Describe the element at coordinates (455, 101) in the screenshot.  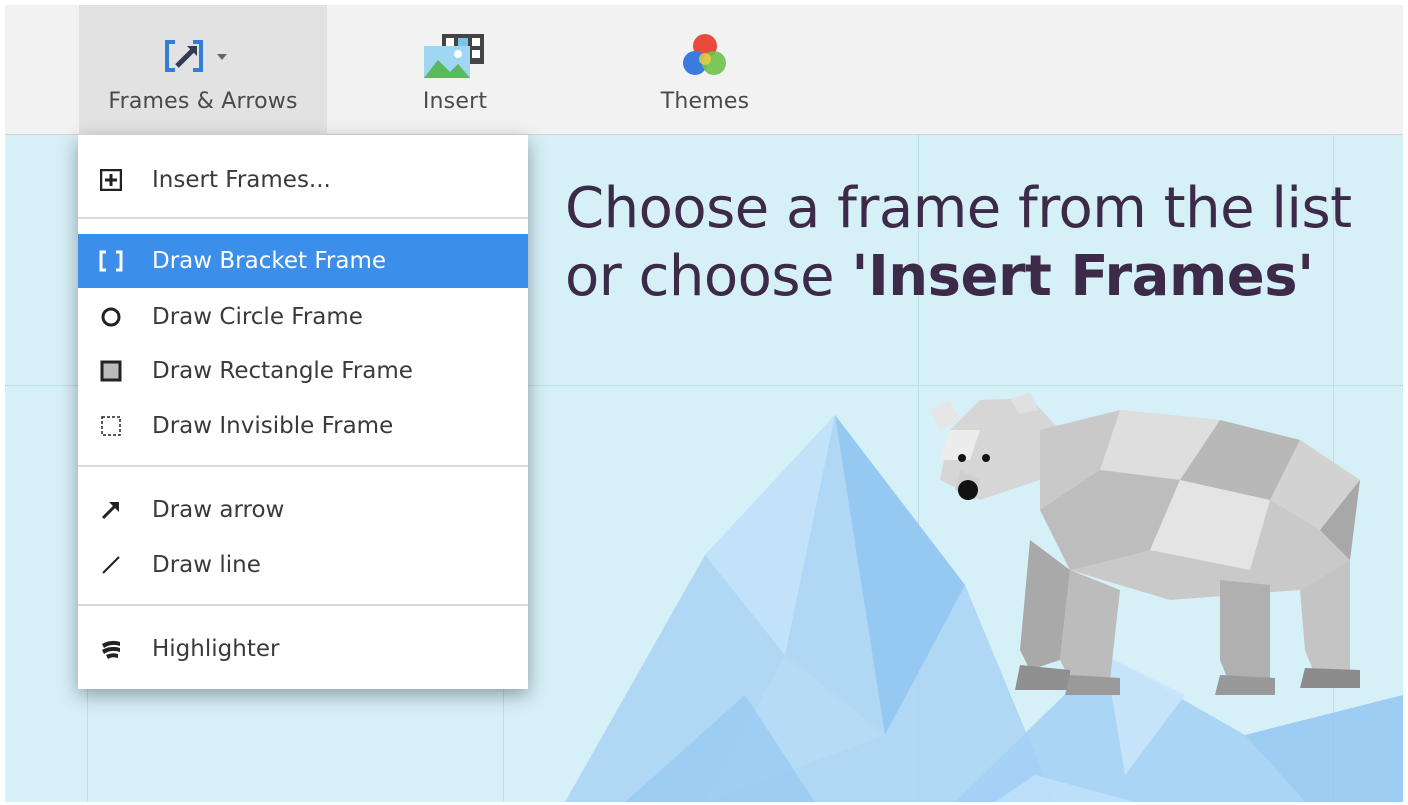
I see `insert-label: Insert` at that location.